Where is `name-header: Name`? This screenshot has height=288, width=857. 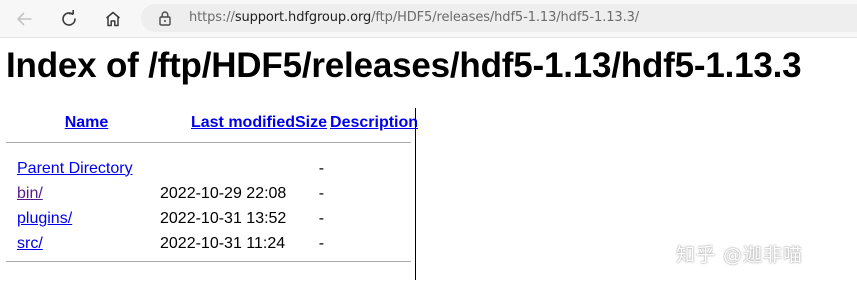
name-header: Name is located at coordinates (86, 122).